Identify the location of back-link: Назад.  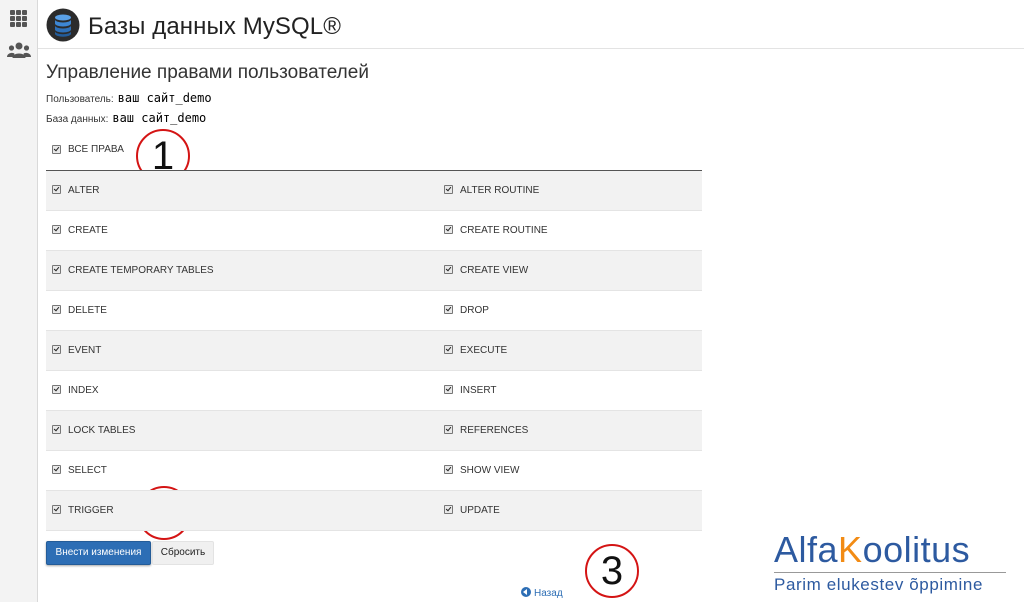
(542, 593).